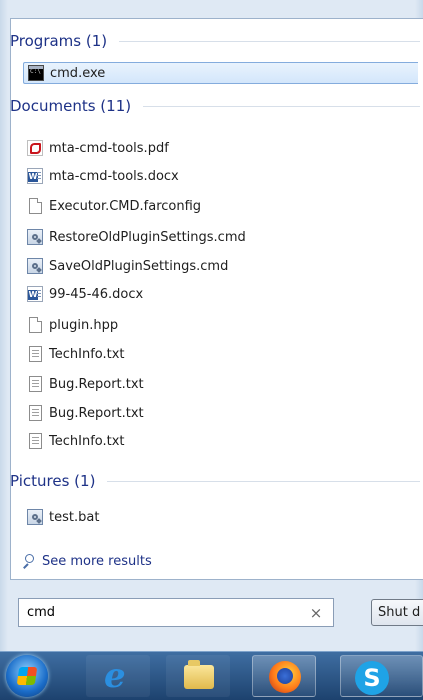  Describe the element at coordinates (220, 325) in the screenshot. I see `result-item: plugin.hpp` at that location.